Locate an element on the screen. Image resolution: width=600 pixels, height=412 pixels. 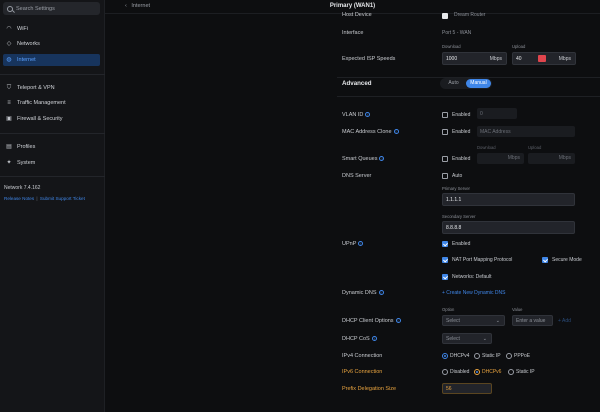
sq-download-input: Mbps is located at coordinates (500, 158).